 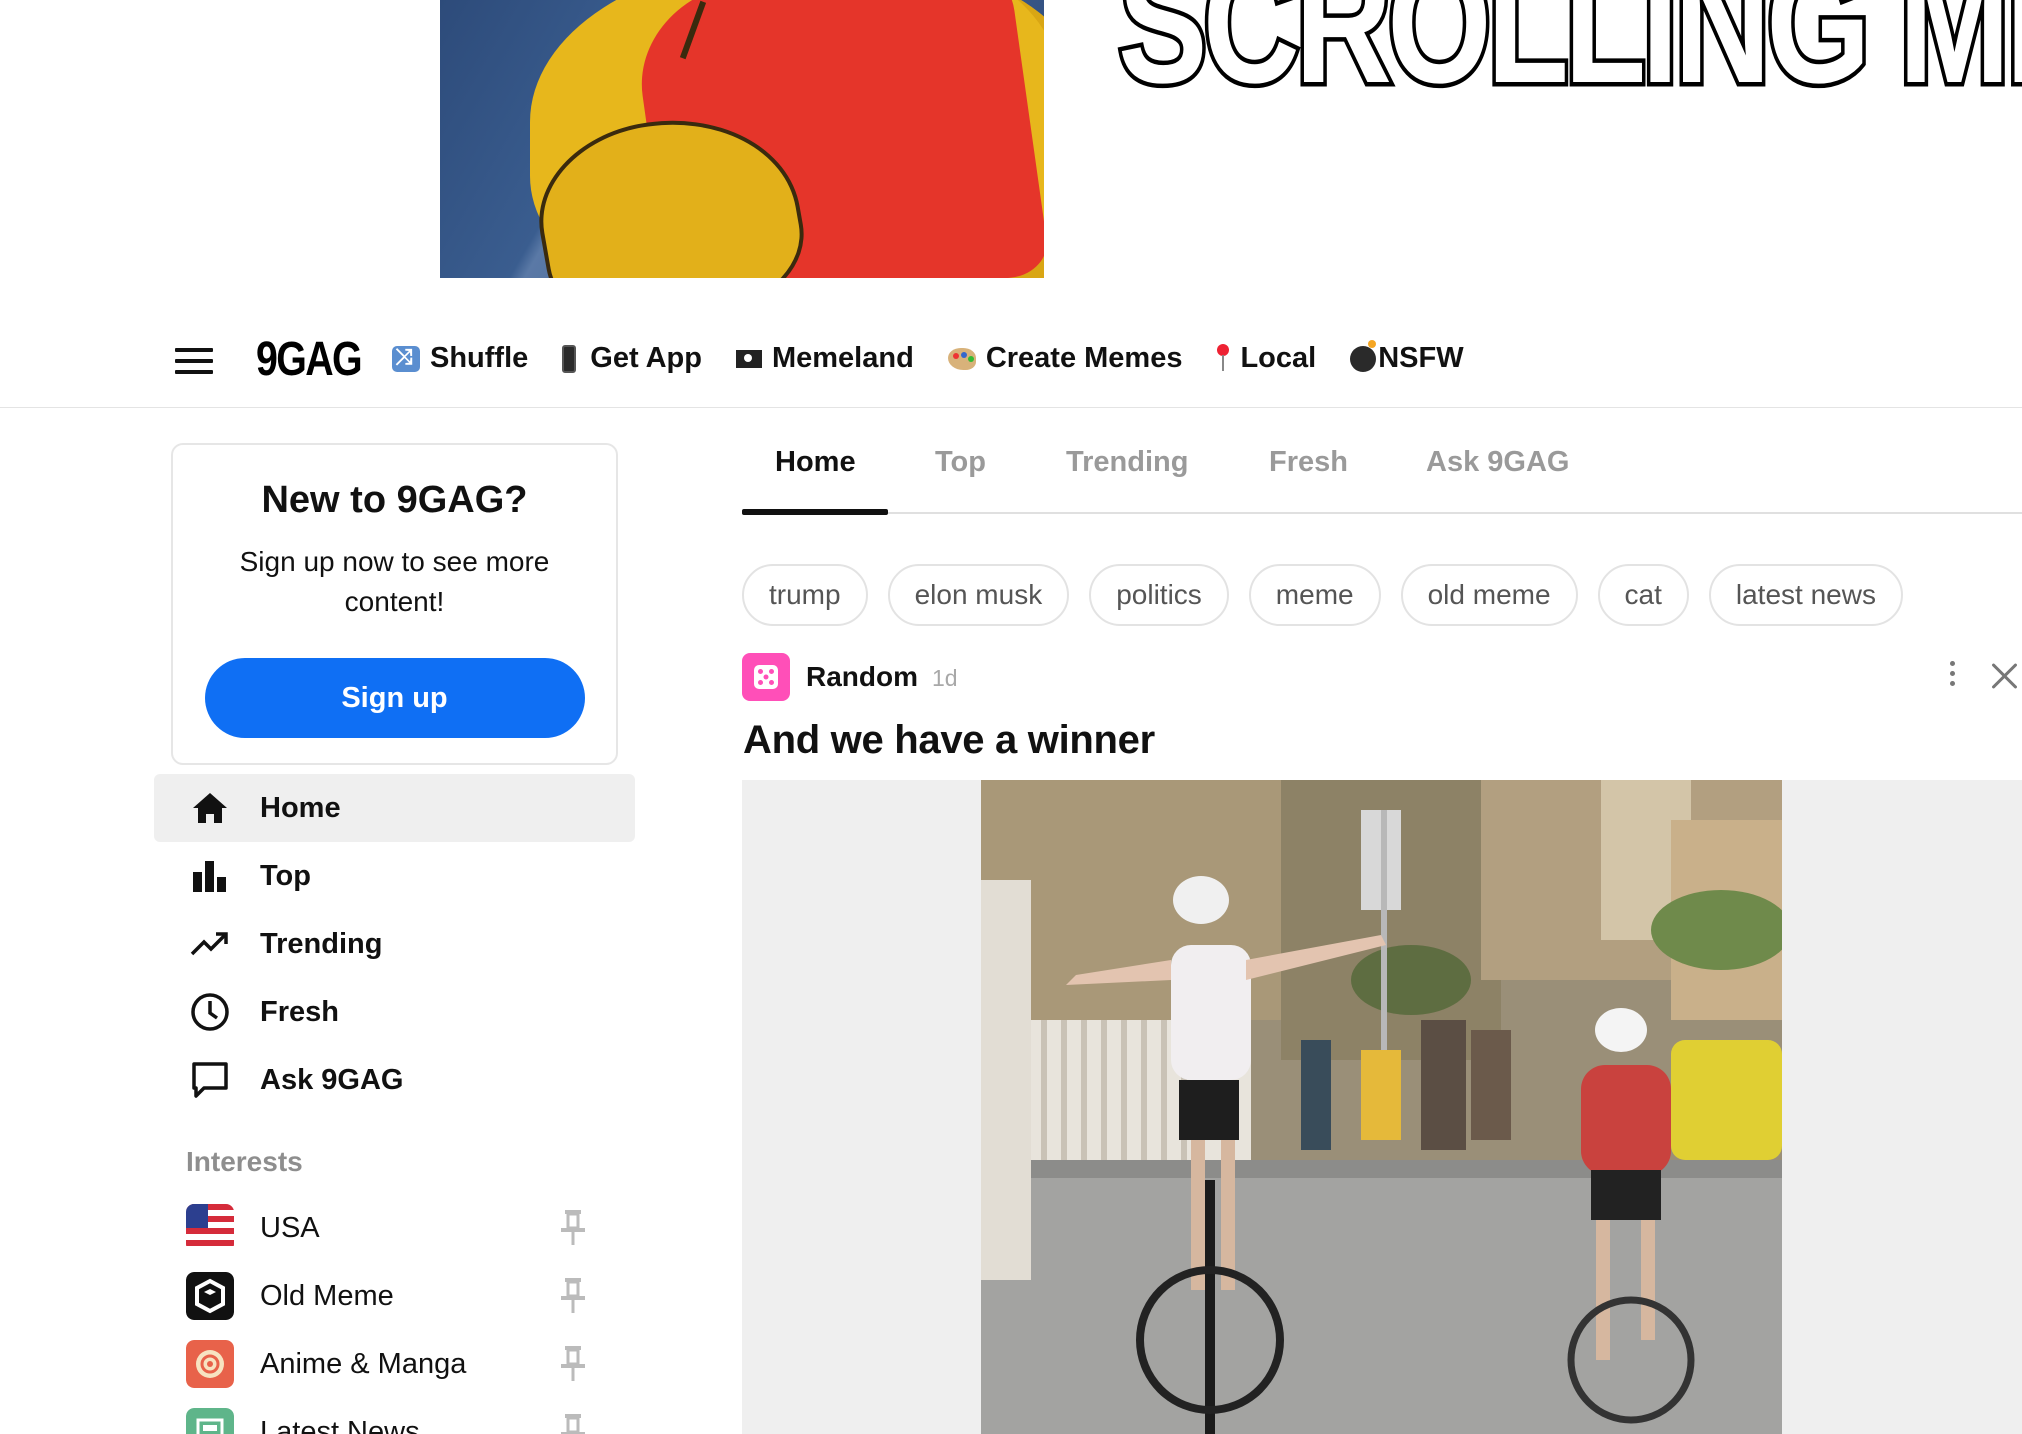 I want to click on sidebar-item-label: Top, so click(x=285, y=875).